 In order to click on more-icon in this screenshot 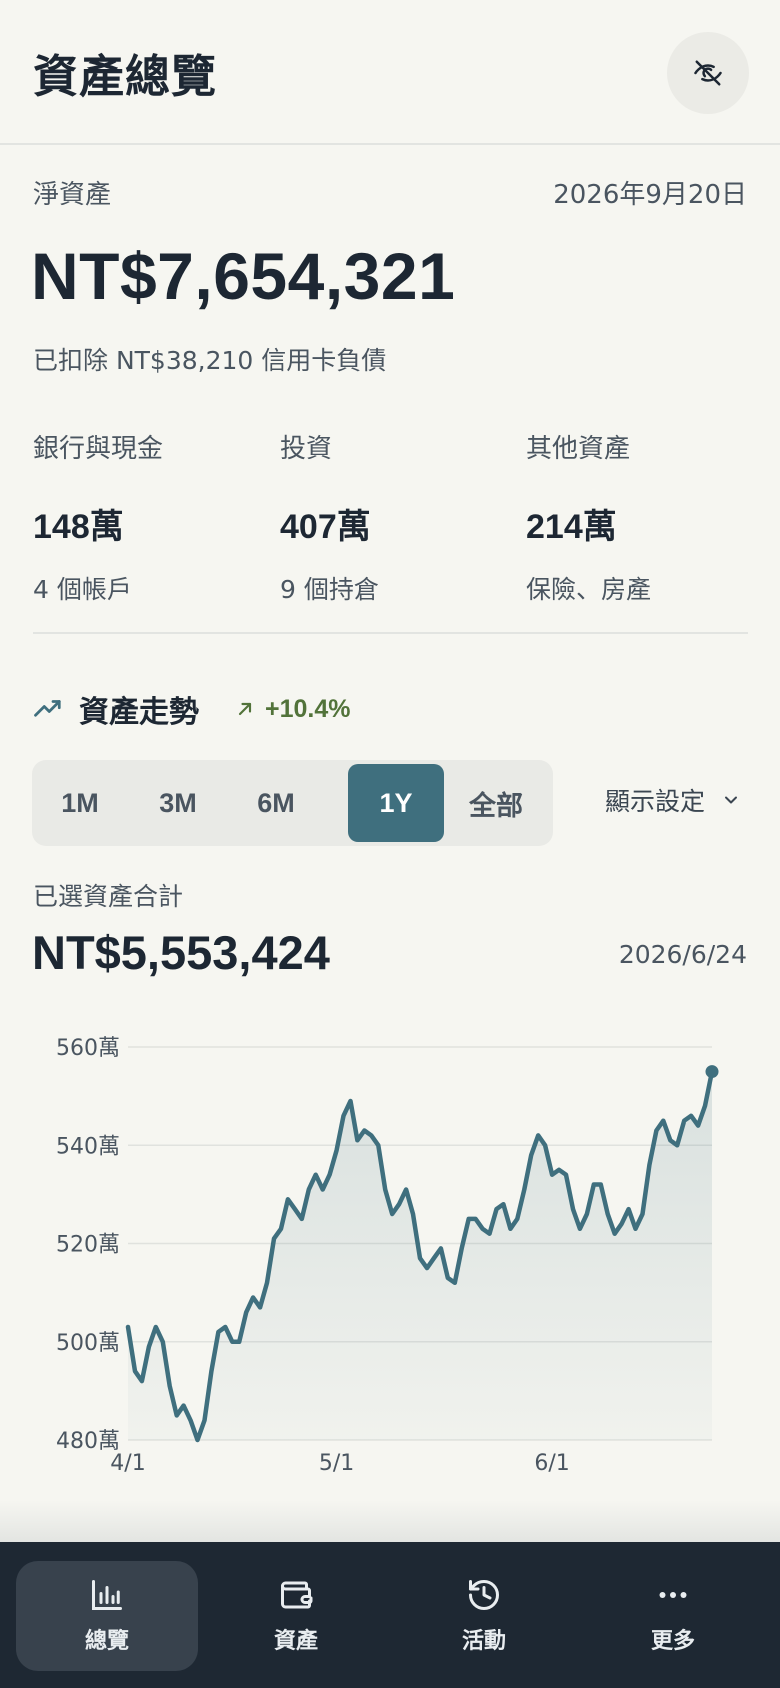, I will do `click(673, 1595)`.